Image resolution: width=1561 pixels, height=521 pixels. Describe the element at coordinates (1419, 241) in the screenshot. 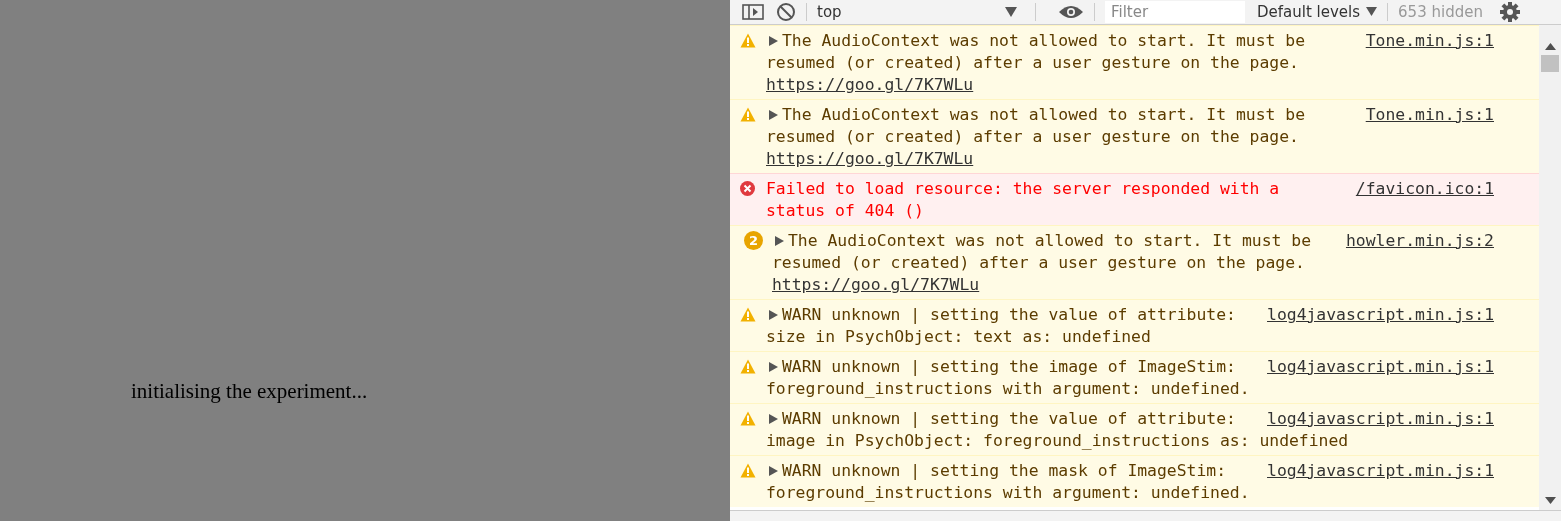

I see `source-link: howler.min.js:2` at that location.